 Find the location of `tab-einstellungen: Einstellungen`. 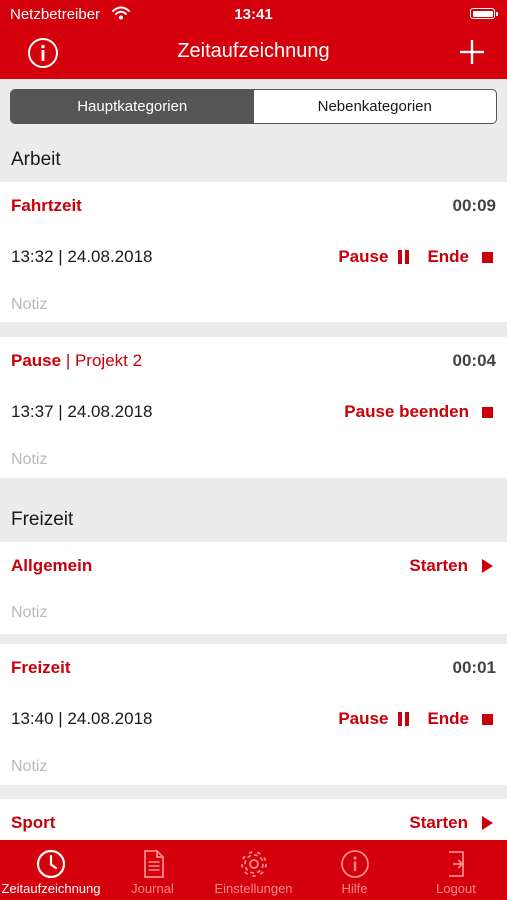

tab-einstellungen: Einstellungen is located at coordinates (253, 870).